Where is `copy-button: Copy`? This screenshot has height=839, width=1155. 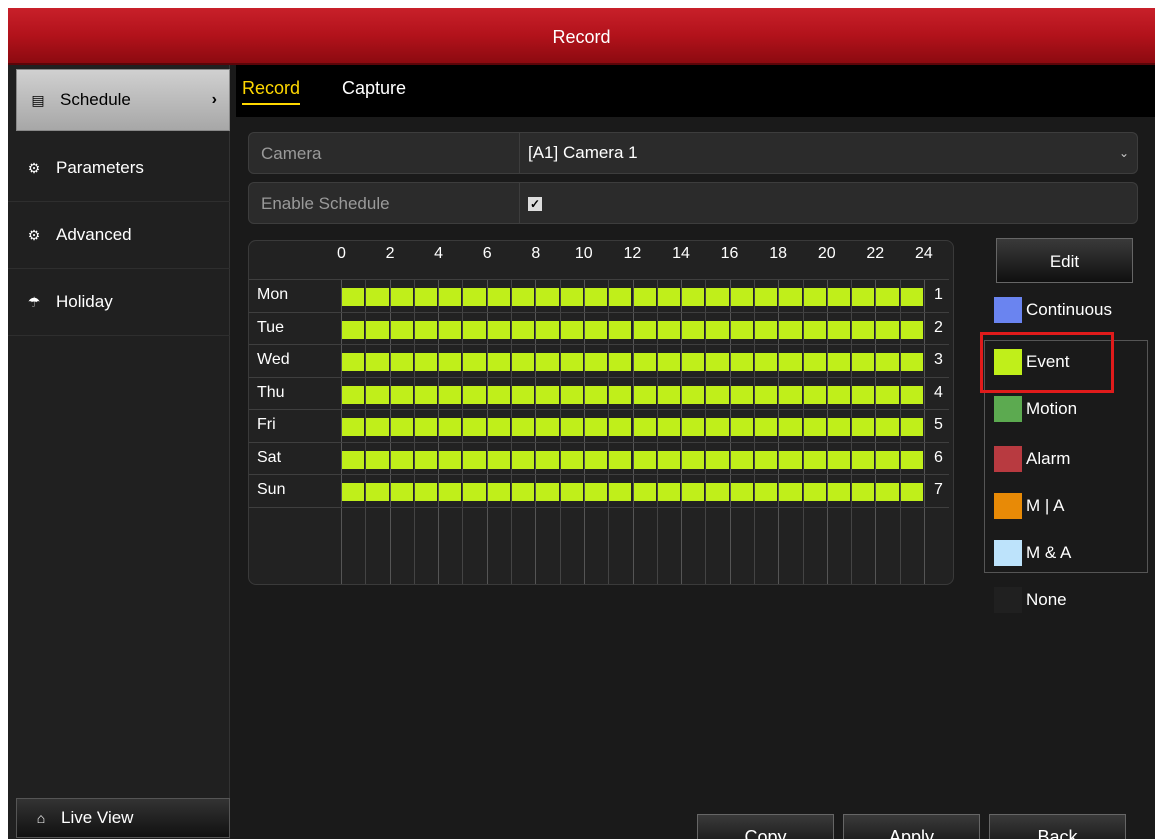
copy-button: Copy is located at coordinates (765, 826).